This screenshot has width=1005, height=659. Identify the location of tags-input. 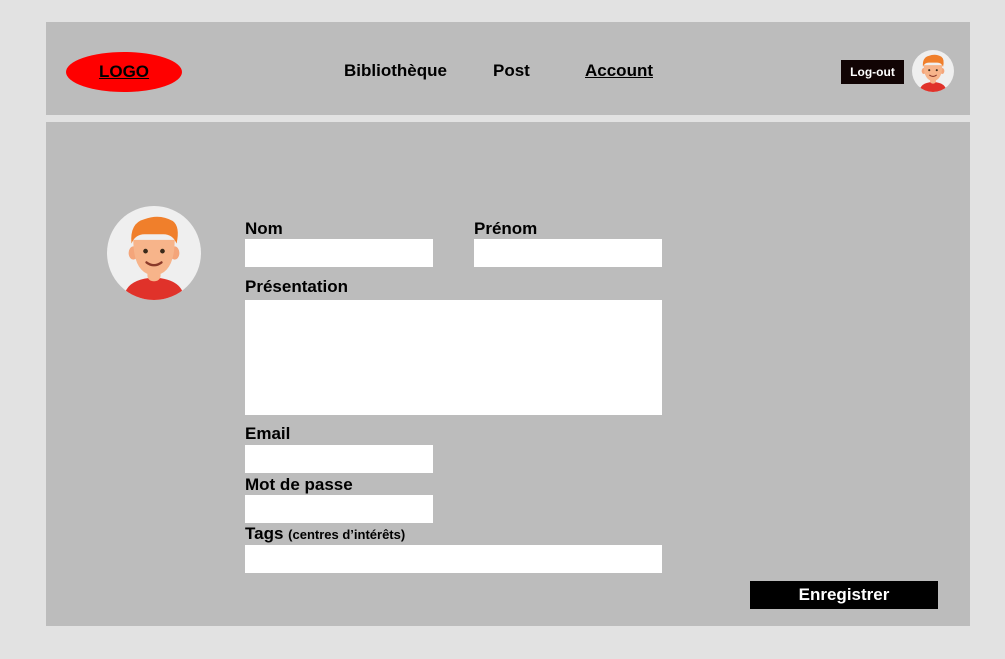
(453, 559).